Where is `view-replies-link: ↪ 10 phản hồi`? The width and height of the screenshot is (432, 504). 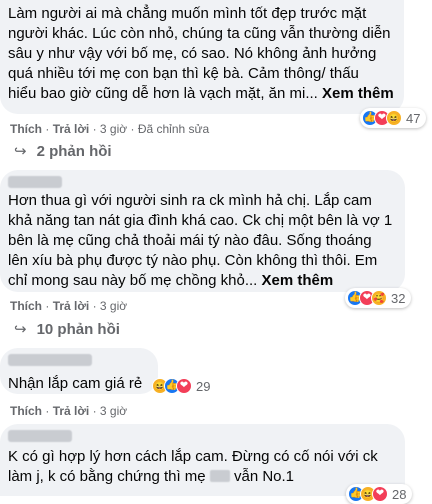 view-replies-link: ↪ 10 phản hồi is located at coordinates (67, 329).